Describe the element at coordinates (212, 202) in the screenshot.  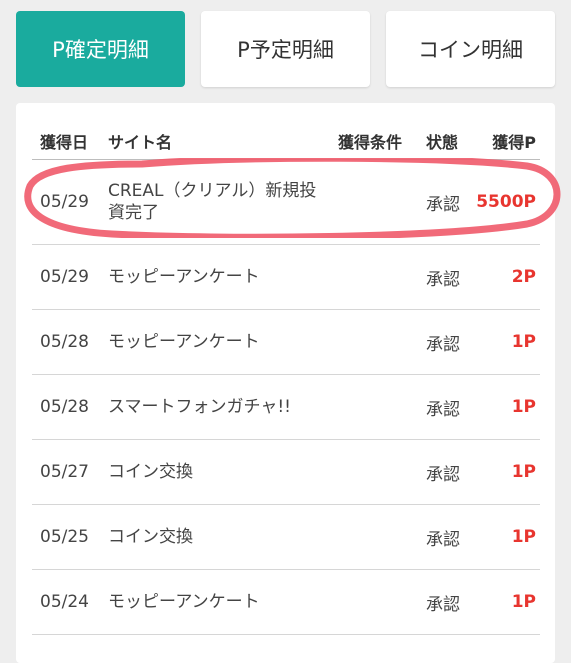
I see `row-site-name: CREAL（クリアル）新規投資完了` at that location.